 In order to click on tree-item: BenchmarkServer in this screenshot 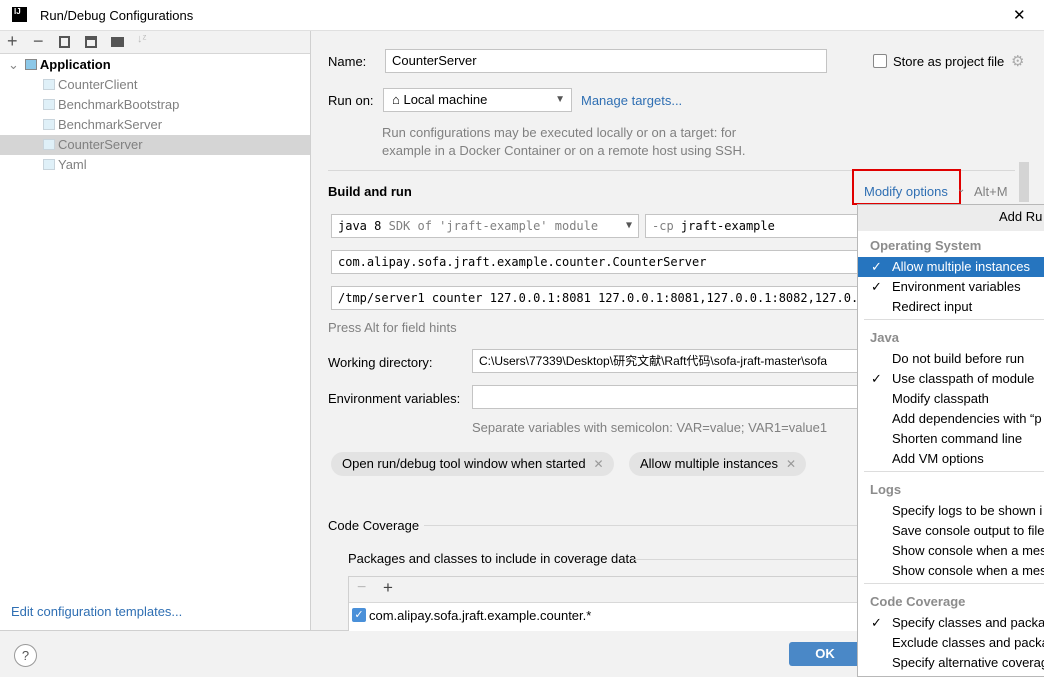, I will do `click(155, 125)`.